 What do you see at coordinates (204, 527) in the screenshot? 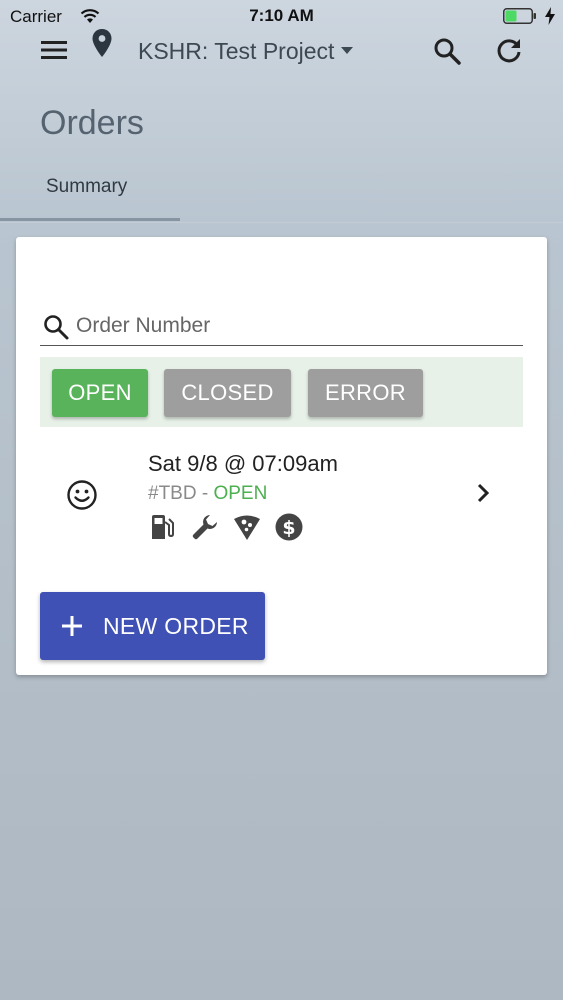
I see `wrench-icon` at bounding box center [204, 527].